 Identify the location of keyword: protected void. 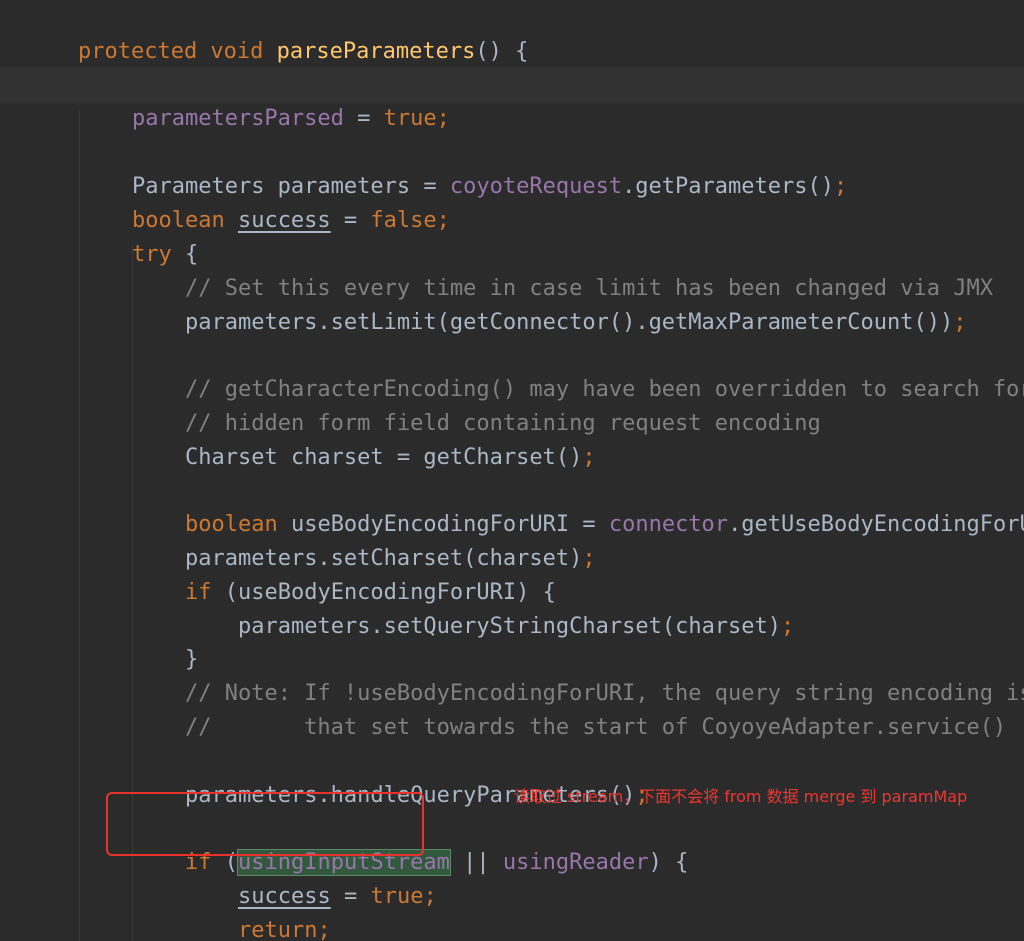
(177, 51).